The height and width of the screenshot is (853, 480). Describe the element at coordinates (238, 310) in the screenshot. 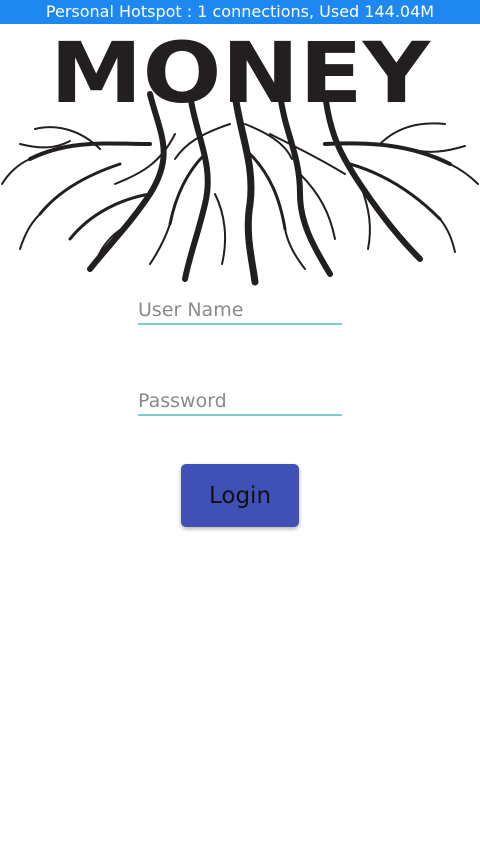

I see `username-input` at that location.